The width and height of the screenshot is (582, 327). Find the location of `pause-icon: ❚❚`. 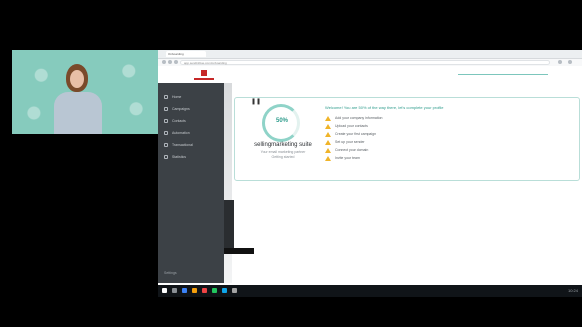

pause-icon: ❚❚ is located at coordinates (256, 102).